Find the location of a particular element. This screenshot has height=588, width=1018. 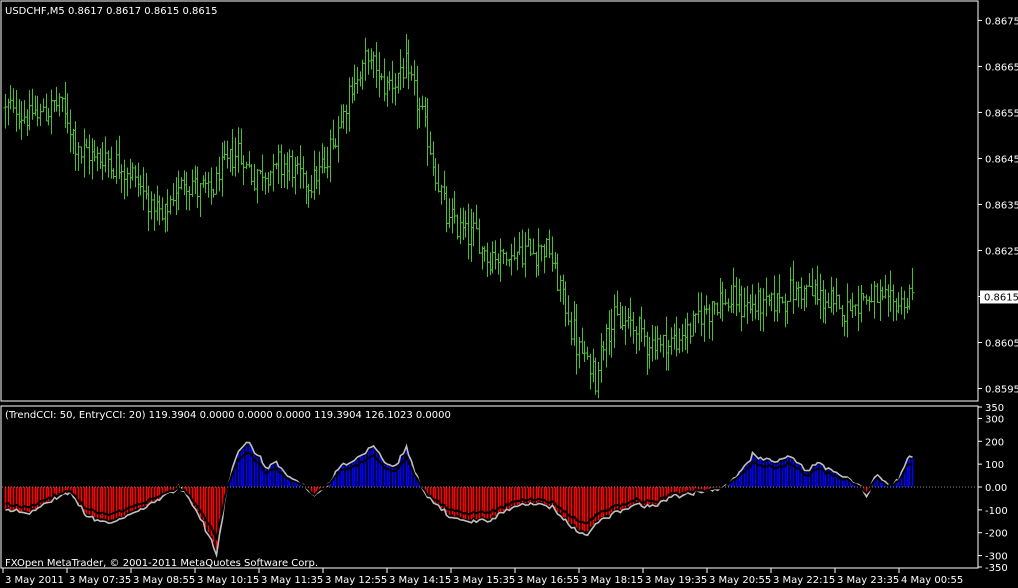

main-panel-header: USDCHF,M5 0.8617 0.8617 0.8615 0.8615 is located at coordinates (111, 11).